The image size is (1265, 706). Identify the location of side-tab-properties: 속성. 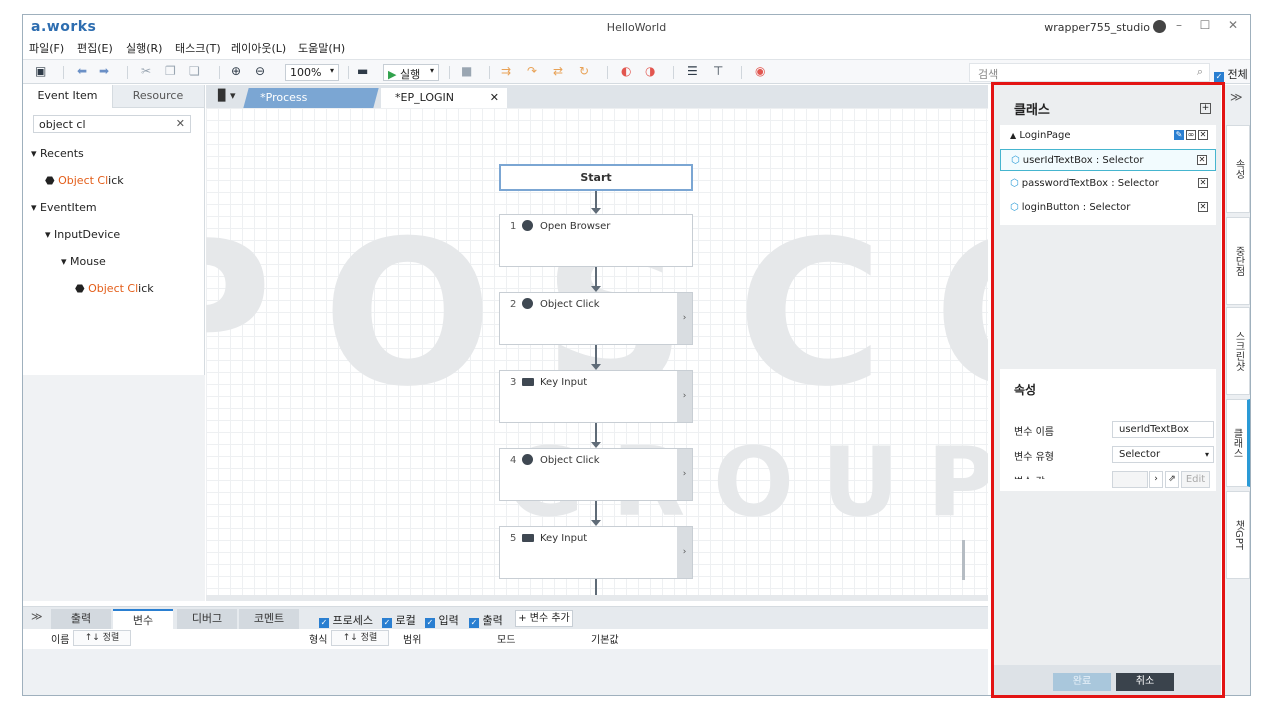
(1238, 169).